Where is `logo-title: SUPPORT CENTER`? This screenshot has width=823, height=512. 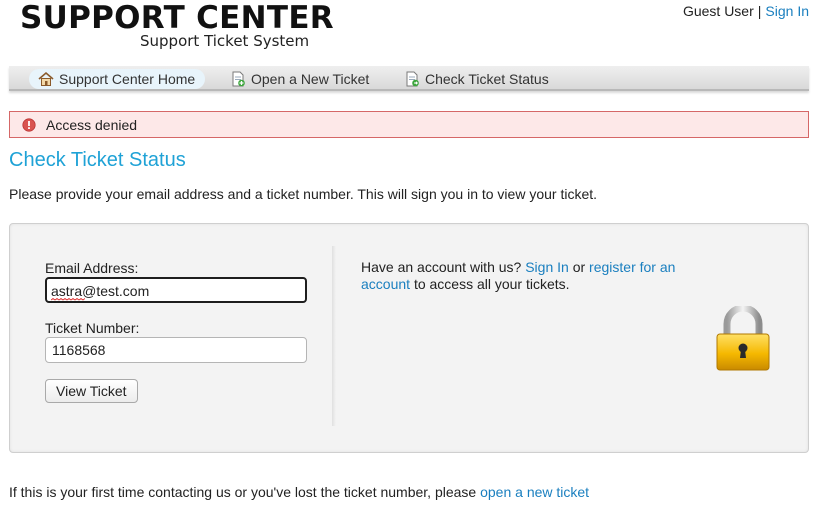
logo-title: SUPPORT CENTER is located at coordinates (177, 18).